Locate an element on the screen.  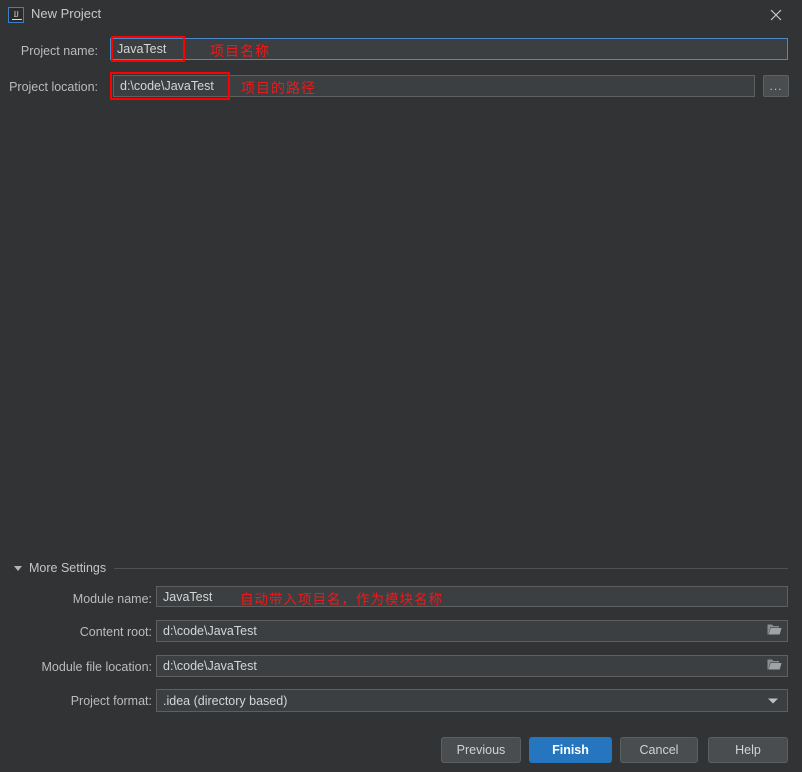
content-root-value: d:\code\JavaTest is located at coordinates (210, 631).